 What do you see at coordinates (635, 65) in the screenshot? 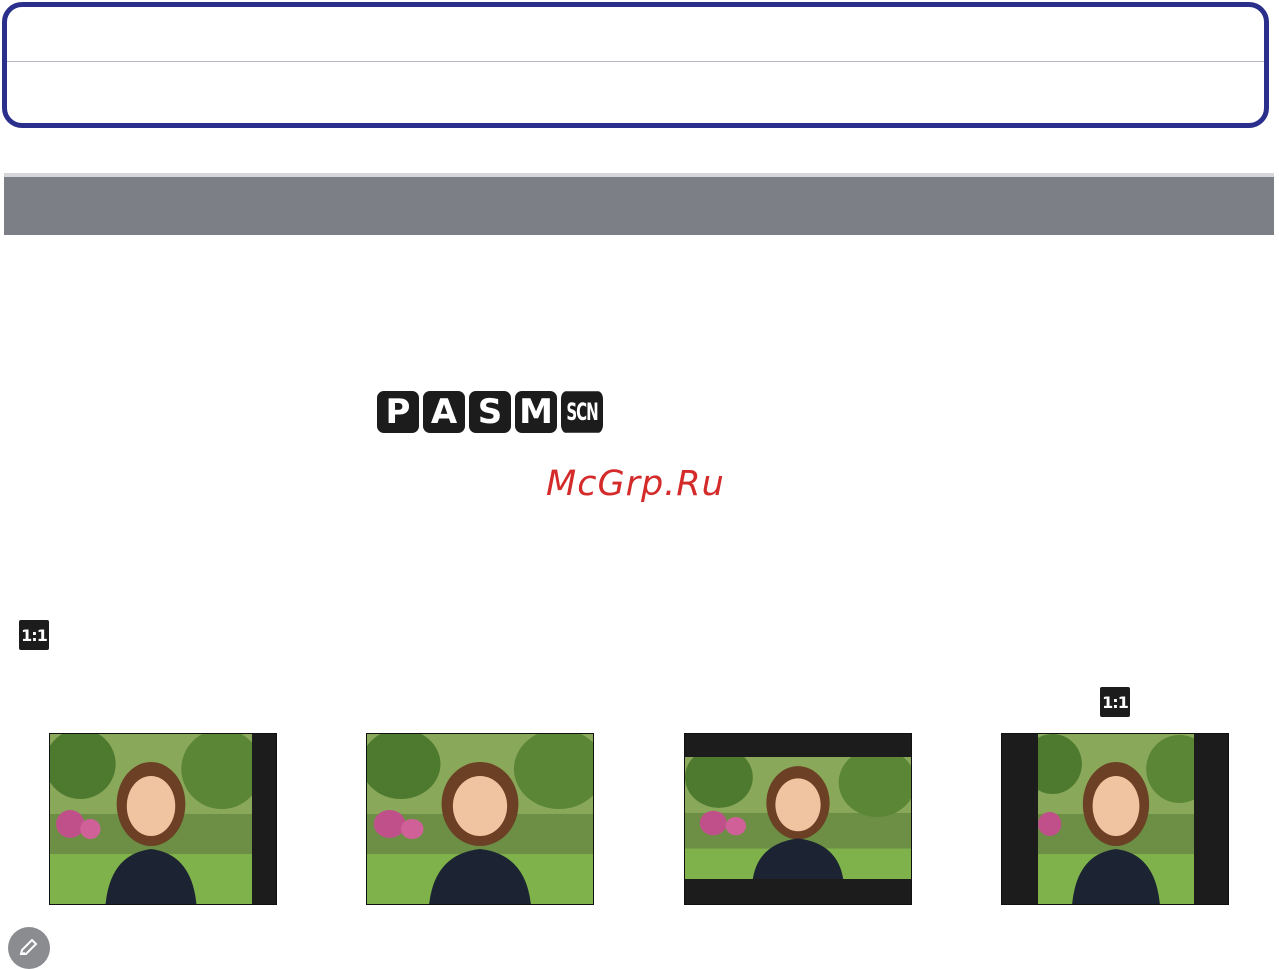
I see `title-box` at bounding box center [635, 65].